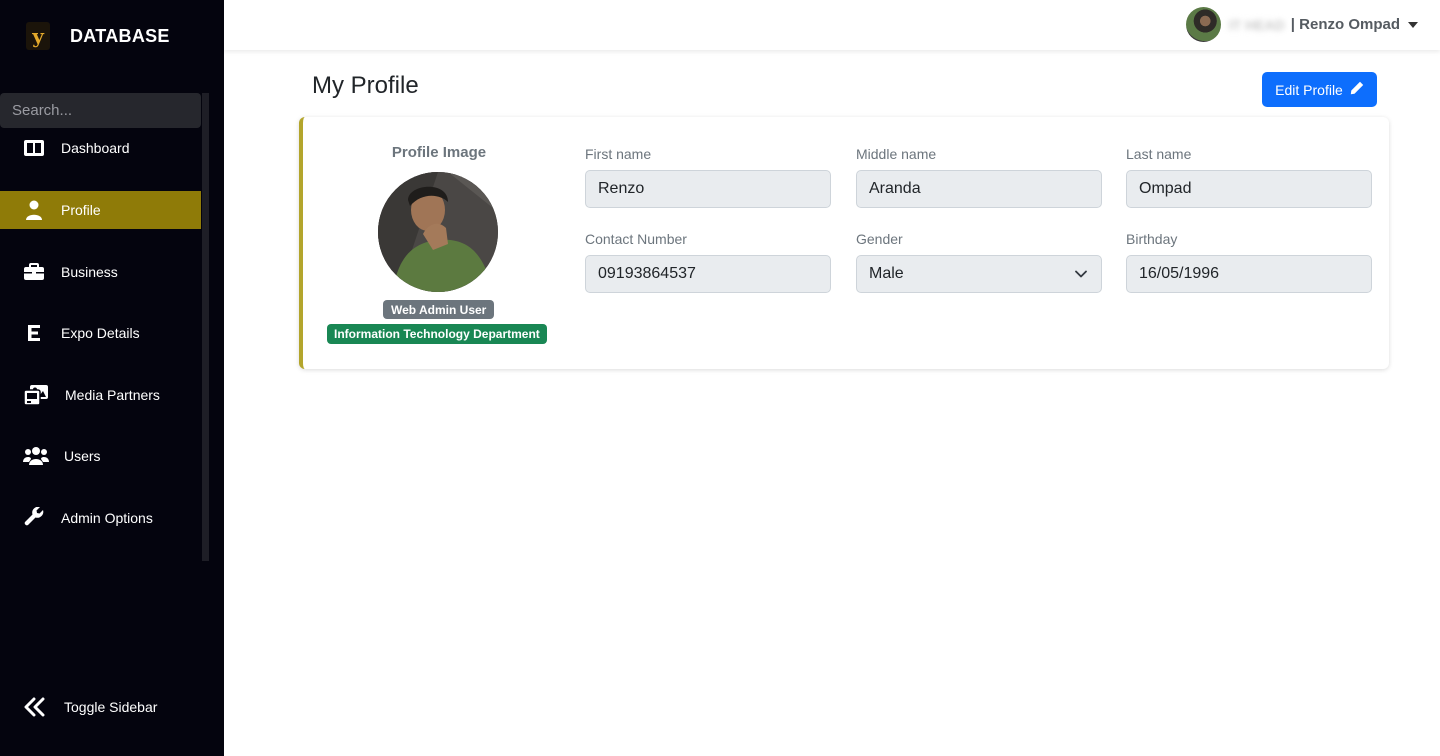 The height and width of the screenshot is (756, 1440). I want to click on sidebar-item-label: Dashboard, so click(95, 148).